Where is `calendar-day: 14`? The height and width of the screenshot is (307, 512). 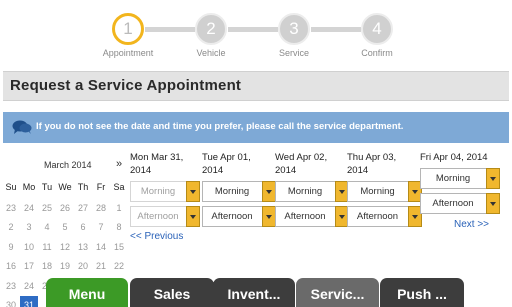 calendar-day: 14 is located at coordinates (101, 247).